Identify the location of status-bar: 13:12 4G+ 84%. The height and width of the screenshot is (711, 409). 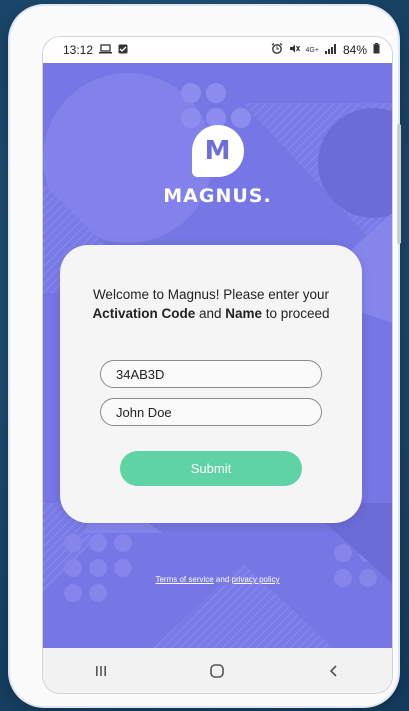
(217, 50).